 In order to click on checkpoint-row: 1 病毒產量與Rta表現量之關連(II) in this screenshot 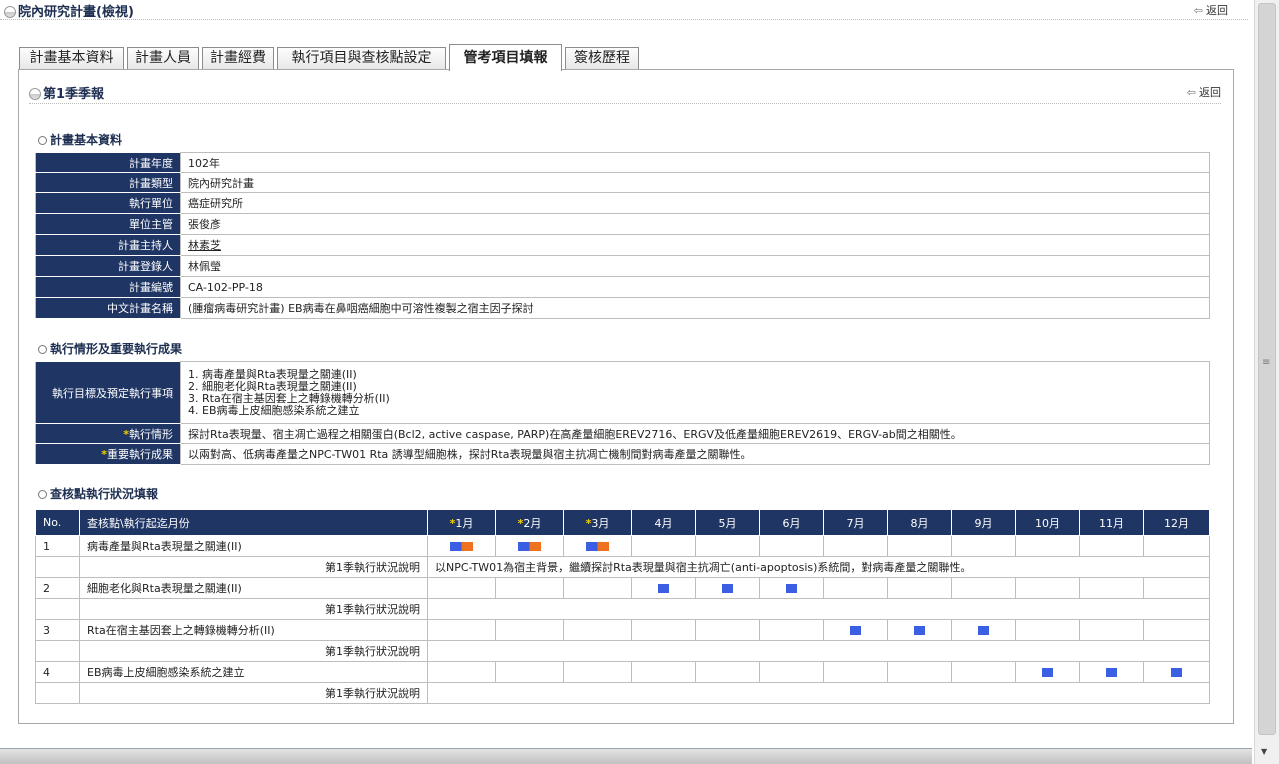, I will do `click(622, 546)`.